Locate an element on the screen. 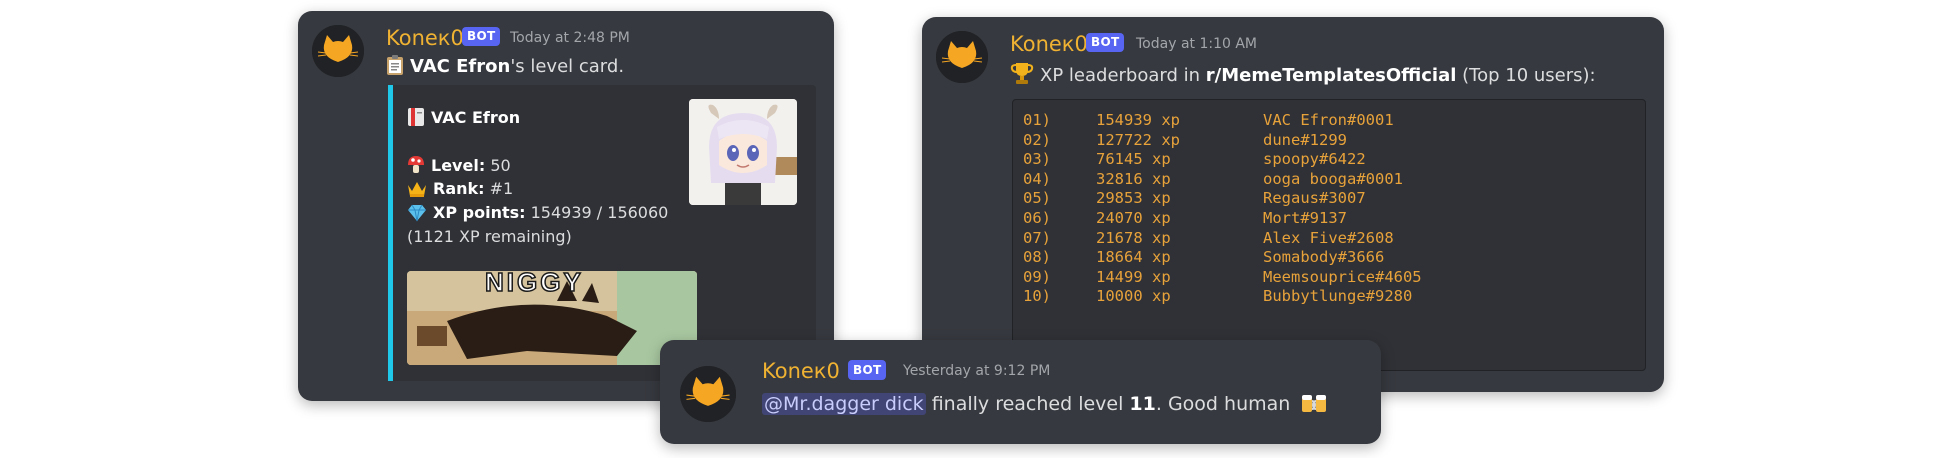  levelup-mid: finally reached level is located at coordinates (1027, 404).